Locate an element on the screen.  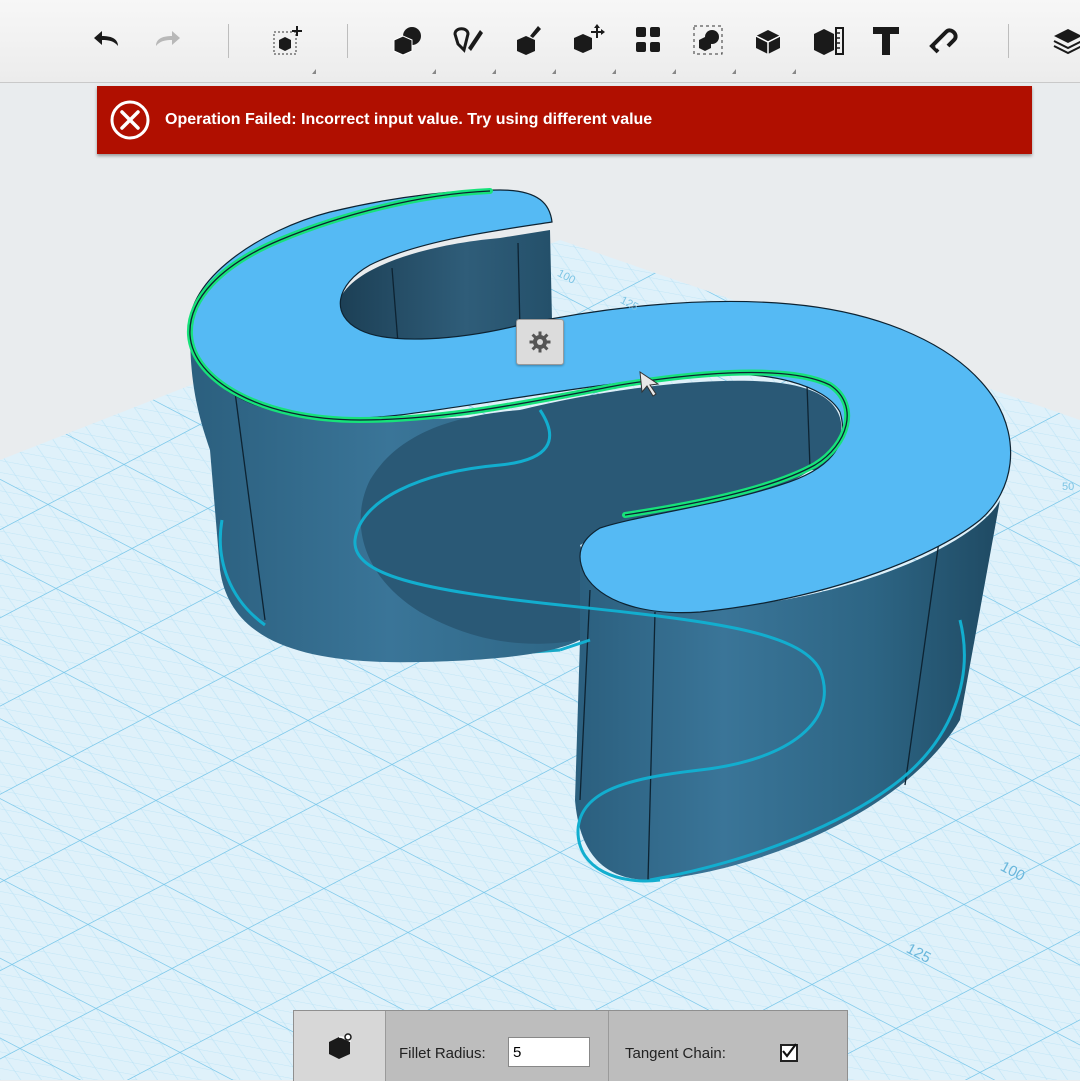
gear-icon is located at coordinates (540, 342).